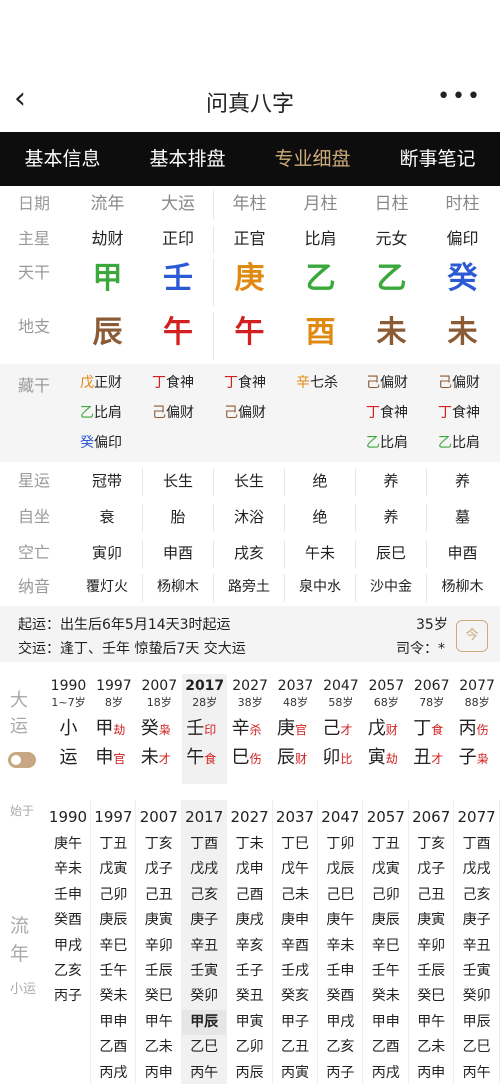 The image size is (500, 1084). What do you see at coordinates (340, 869) in the screenshot?
I see `liunian-item: 戊辰` at bounding box center [340, 869].